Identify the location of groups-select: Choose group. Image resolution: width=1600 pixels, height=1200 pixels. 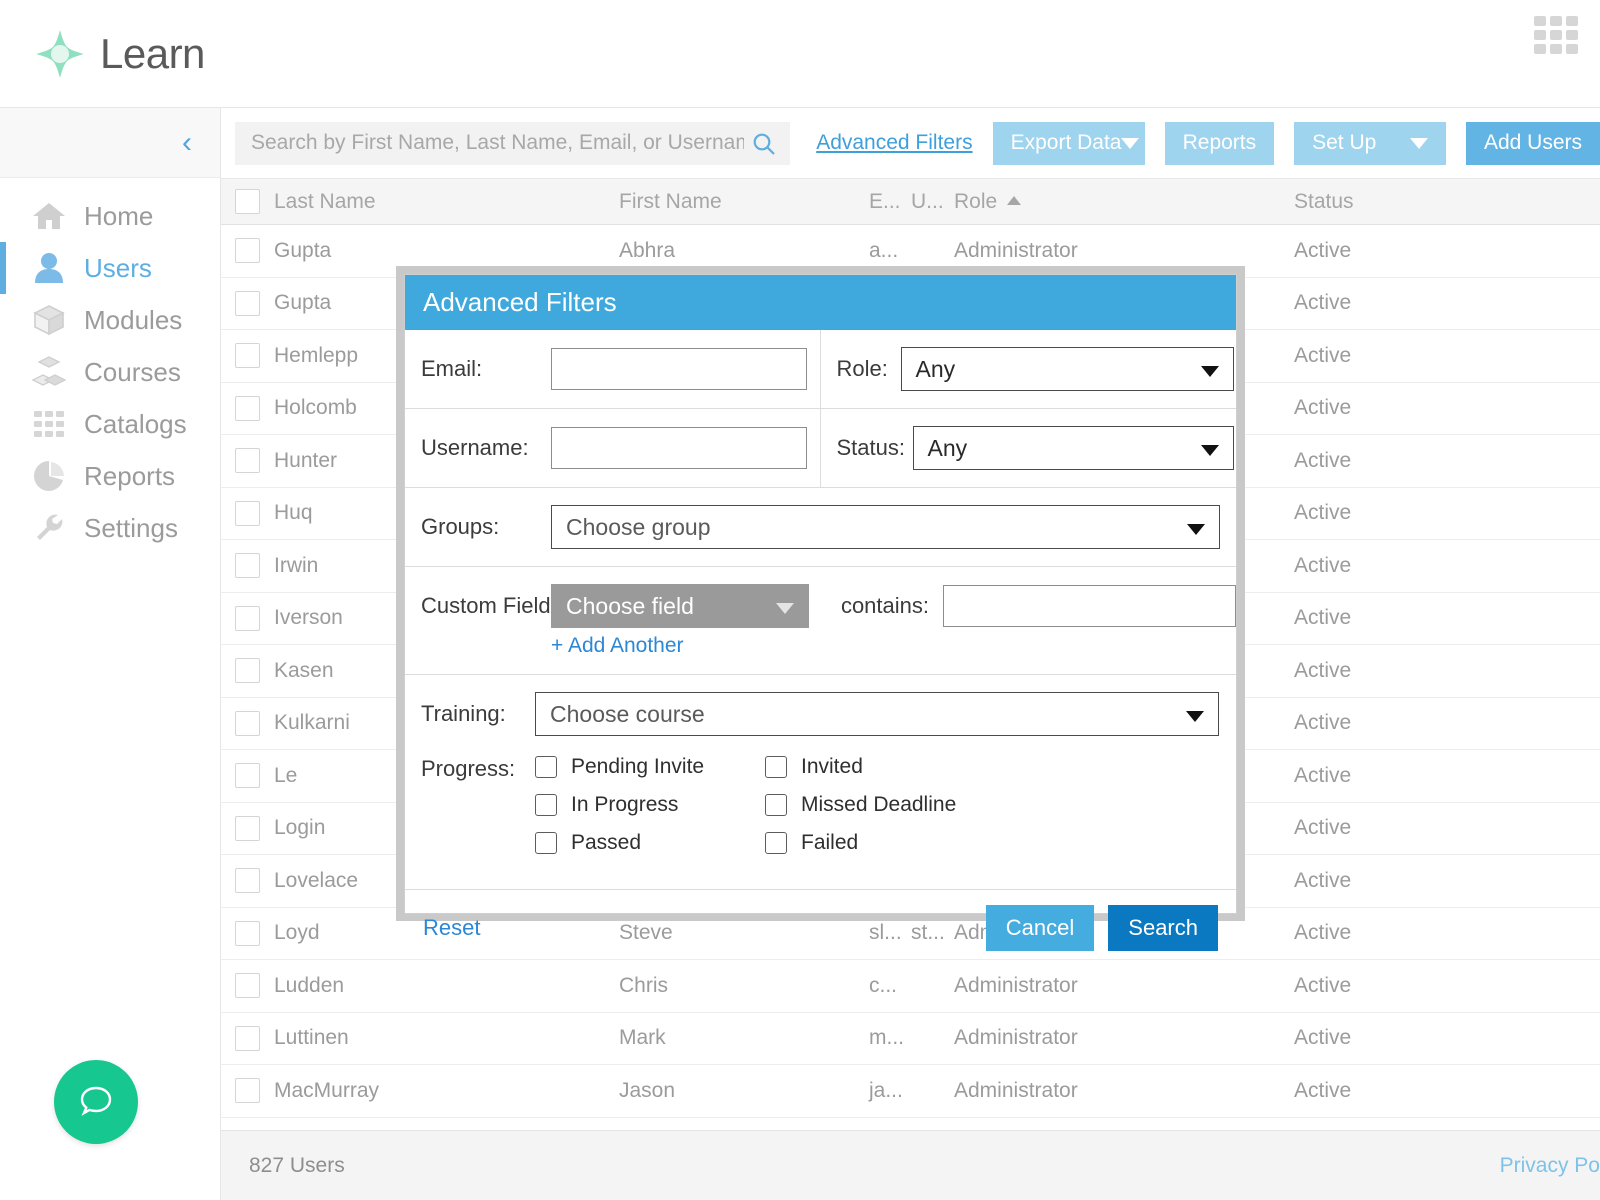
(885, 527).